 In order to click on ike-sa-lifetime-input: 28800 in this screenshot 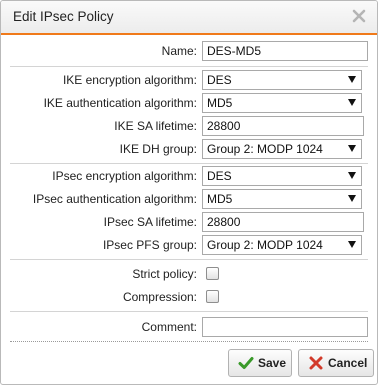, I will do `click(283, 126)`.